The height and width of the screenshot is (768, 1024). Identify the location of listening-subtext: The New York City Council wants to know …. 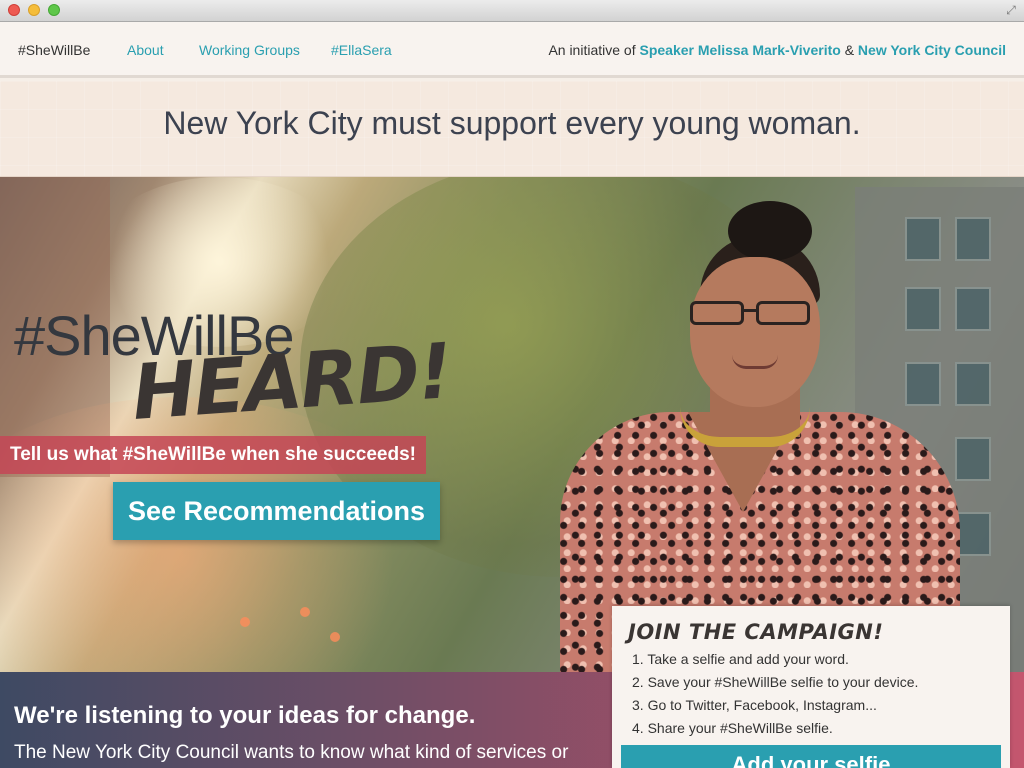
(291, 752).